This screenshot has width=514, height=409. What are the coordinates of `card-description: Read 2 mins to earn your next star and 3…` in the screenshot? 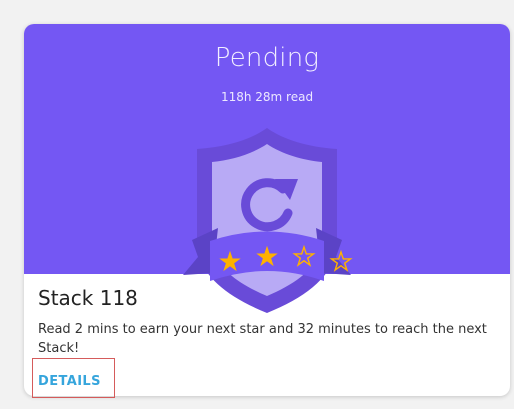 It's located at (262, 339).